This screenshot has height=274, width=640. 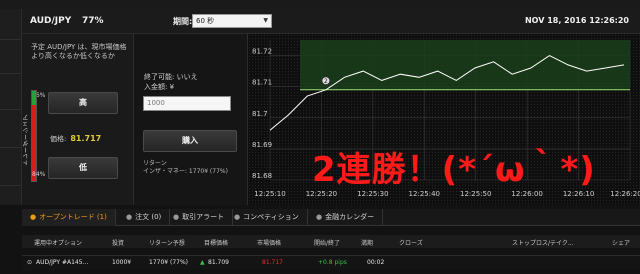 I want to click on tab-label: オープントレード (1), so click(x=73, y=217).